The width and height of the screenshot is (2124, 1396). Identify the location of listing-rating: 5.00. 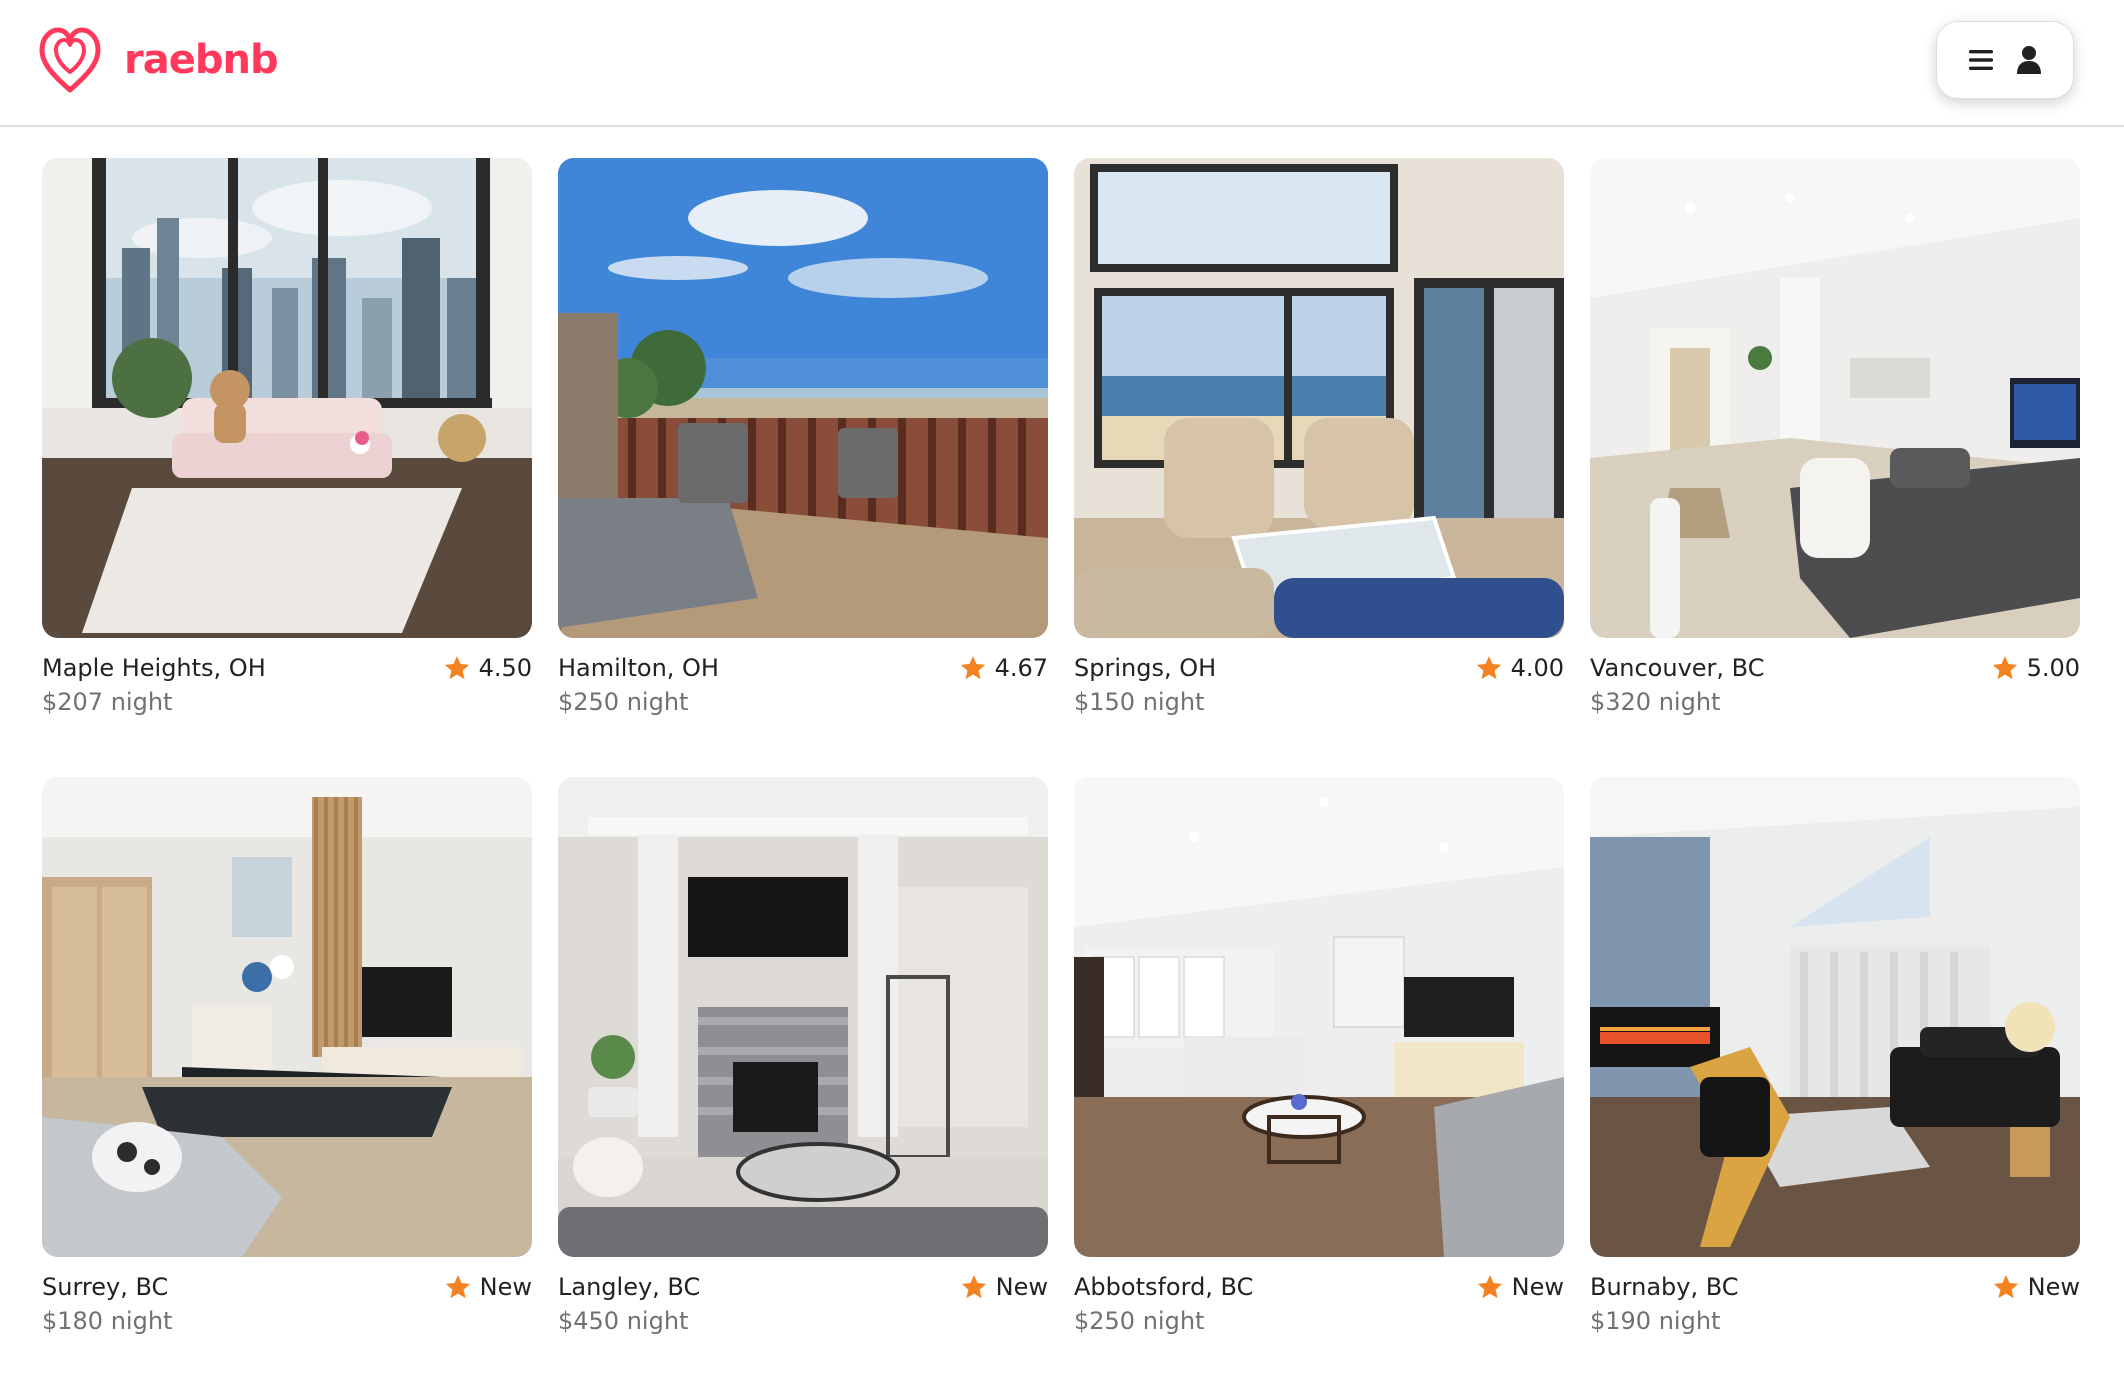
(2035, 668).